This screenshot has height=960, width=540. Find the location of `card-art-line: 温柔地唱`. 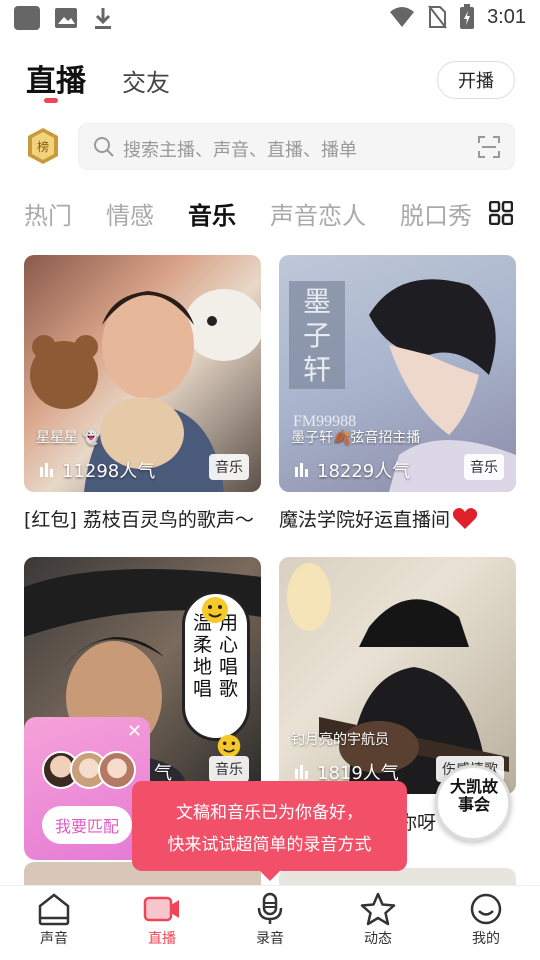

card-art-line: 温柔地唱 is located at coordinates (203, 656).